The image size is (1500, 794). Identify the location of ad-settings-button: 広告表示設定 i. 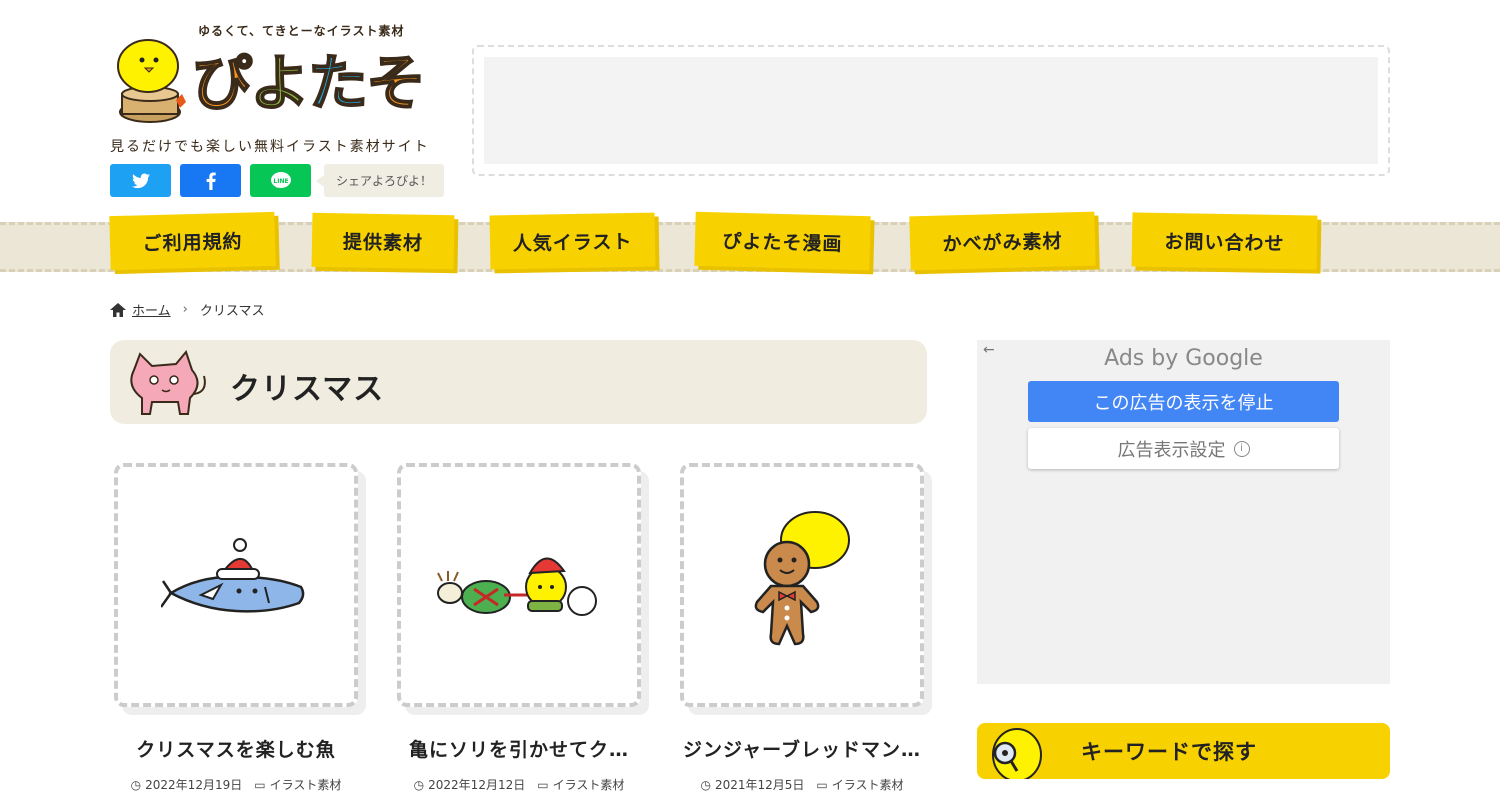
(1183, 448).